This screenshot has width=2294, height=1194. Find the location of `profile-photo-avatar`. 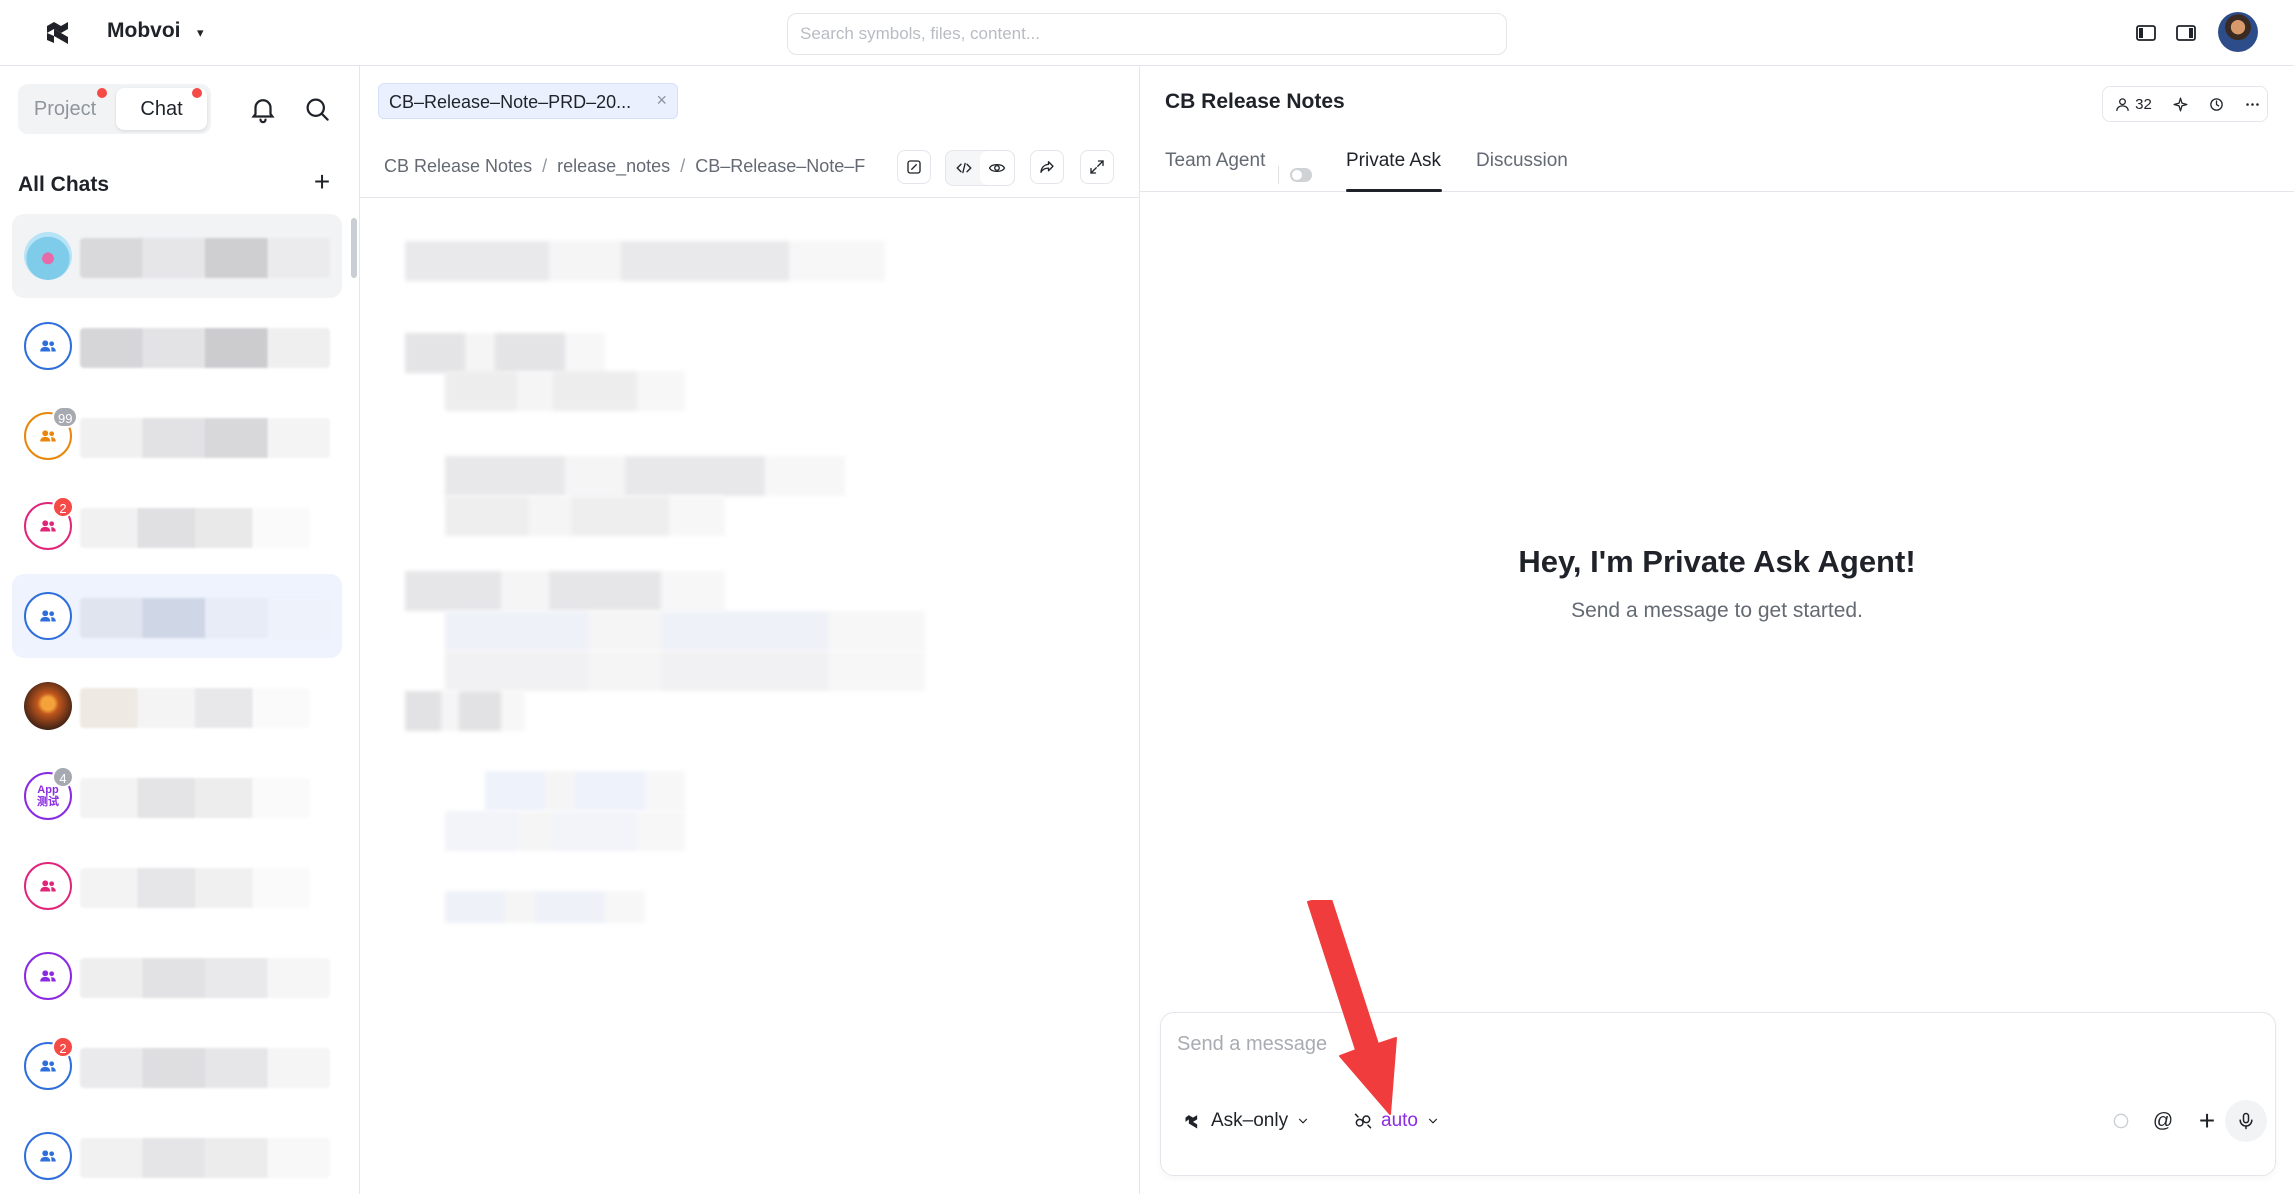

profile-photo-avatar is located at coordinates (48, 256).